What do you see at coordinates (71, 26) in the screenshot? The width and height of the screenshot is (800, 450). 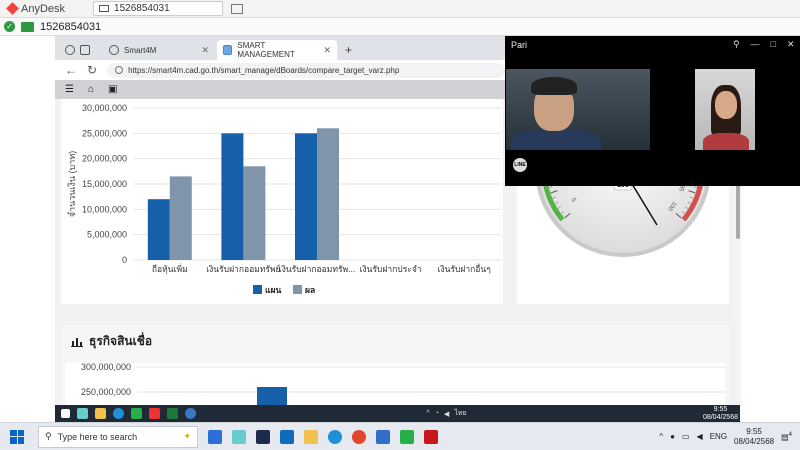 I see `remote-address: 1526854031` at bounding box center [71, 26].